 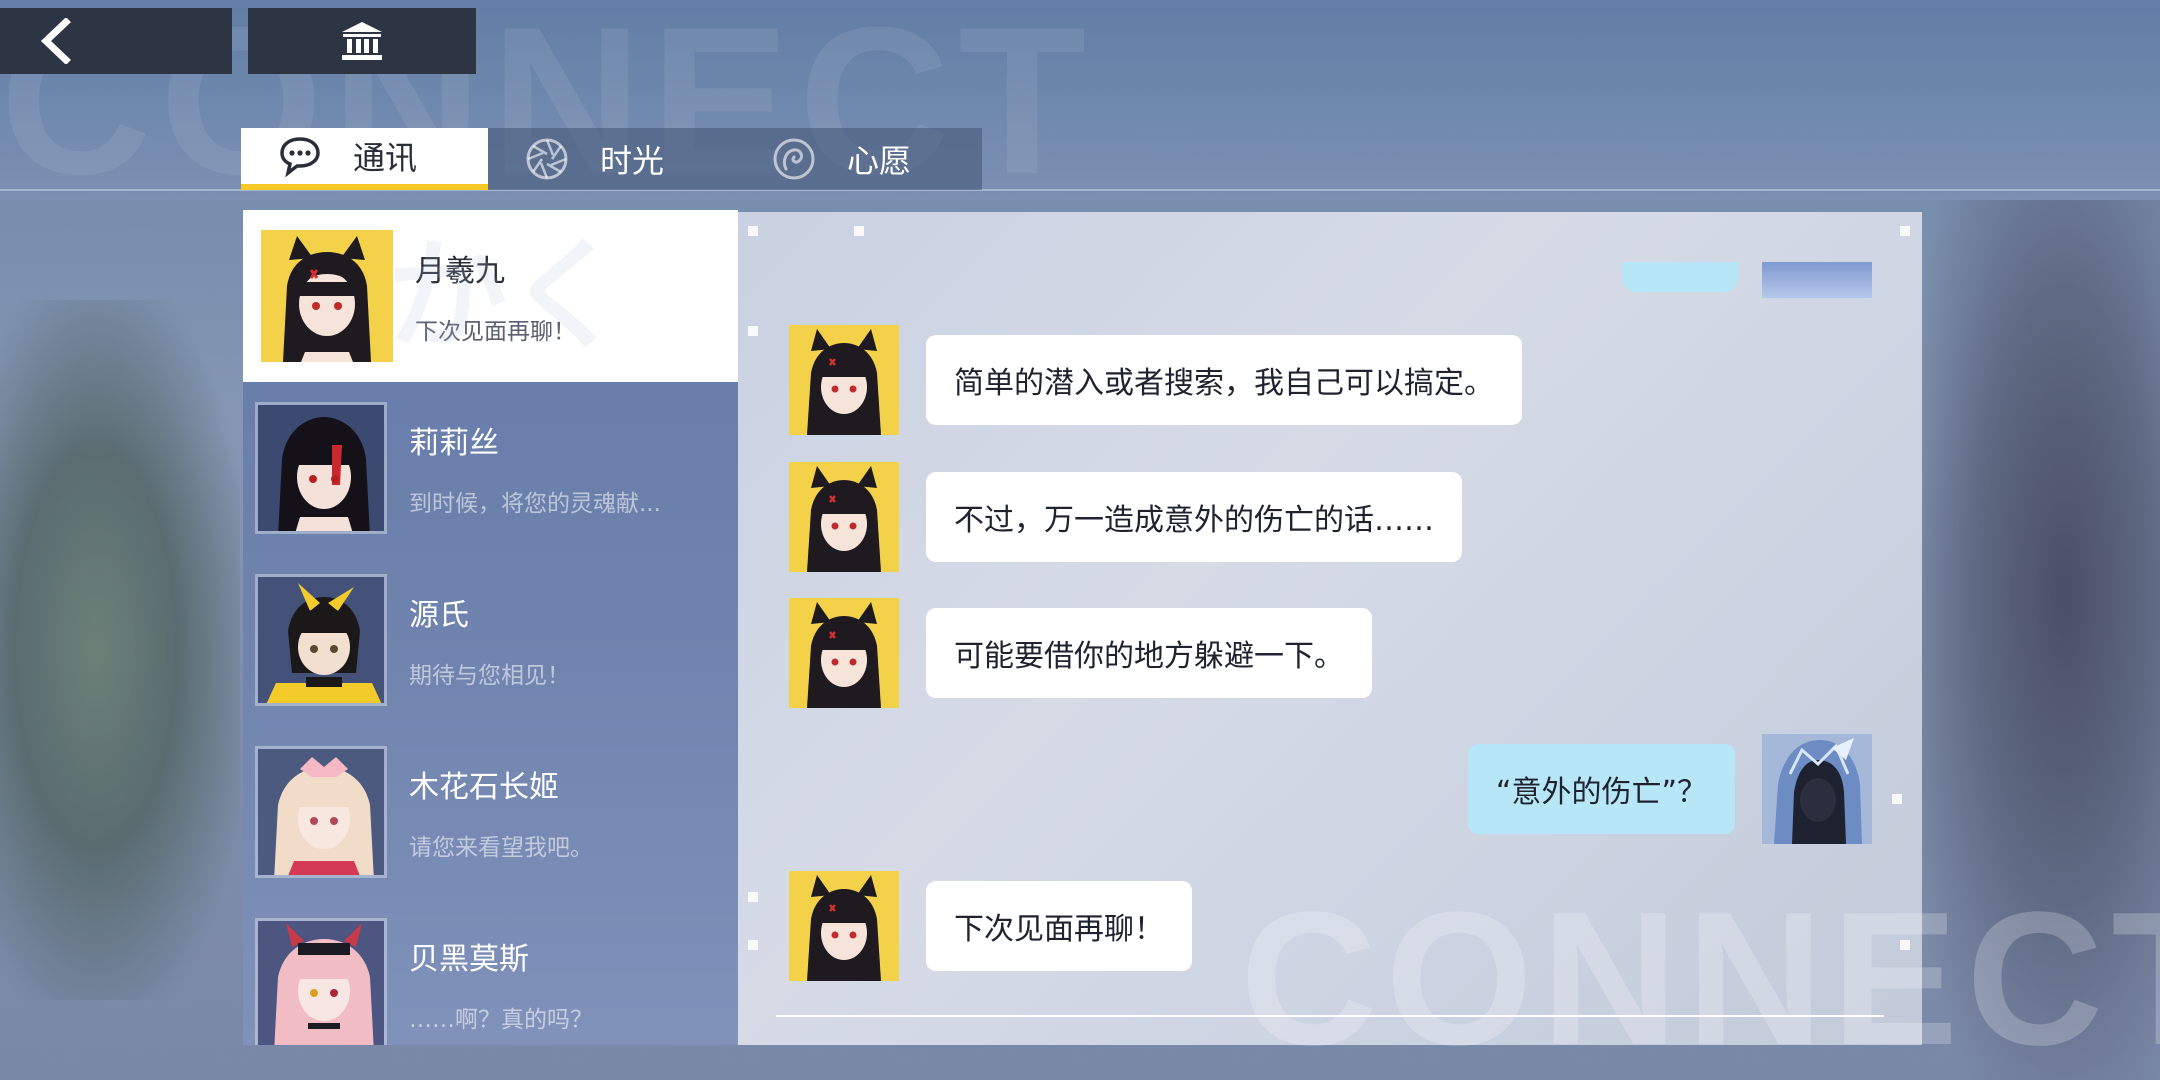 I want to click on tab-wish: 心愿, so click(x=858, y=159).